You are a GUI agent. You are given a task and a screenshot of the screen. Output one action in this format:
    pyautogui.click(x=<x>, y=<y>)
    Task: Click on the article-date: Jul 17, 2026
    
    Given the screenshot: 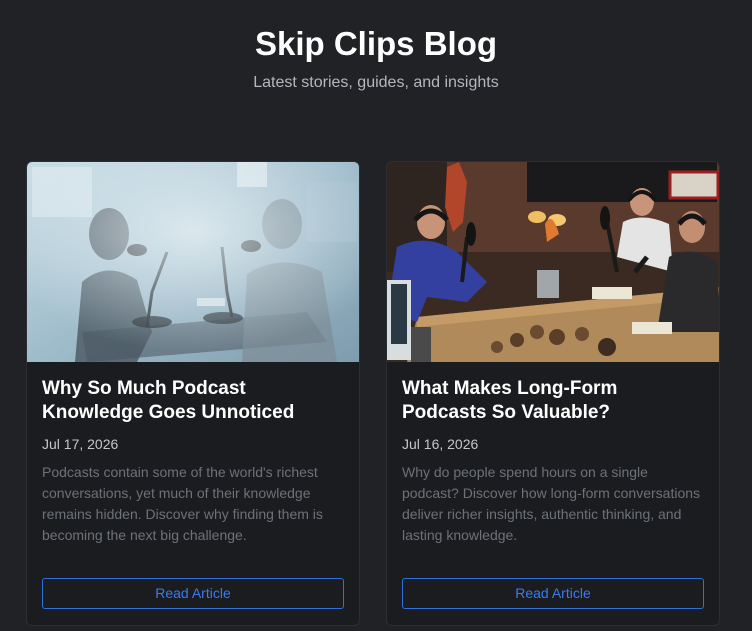 What is the action you would take?
    pyautogui.click(x=80, y=444)
    